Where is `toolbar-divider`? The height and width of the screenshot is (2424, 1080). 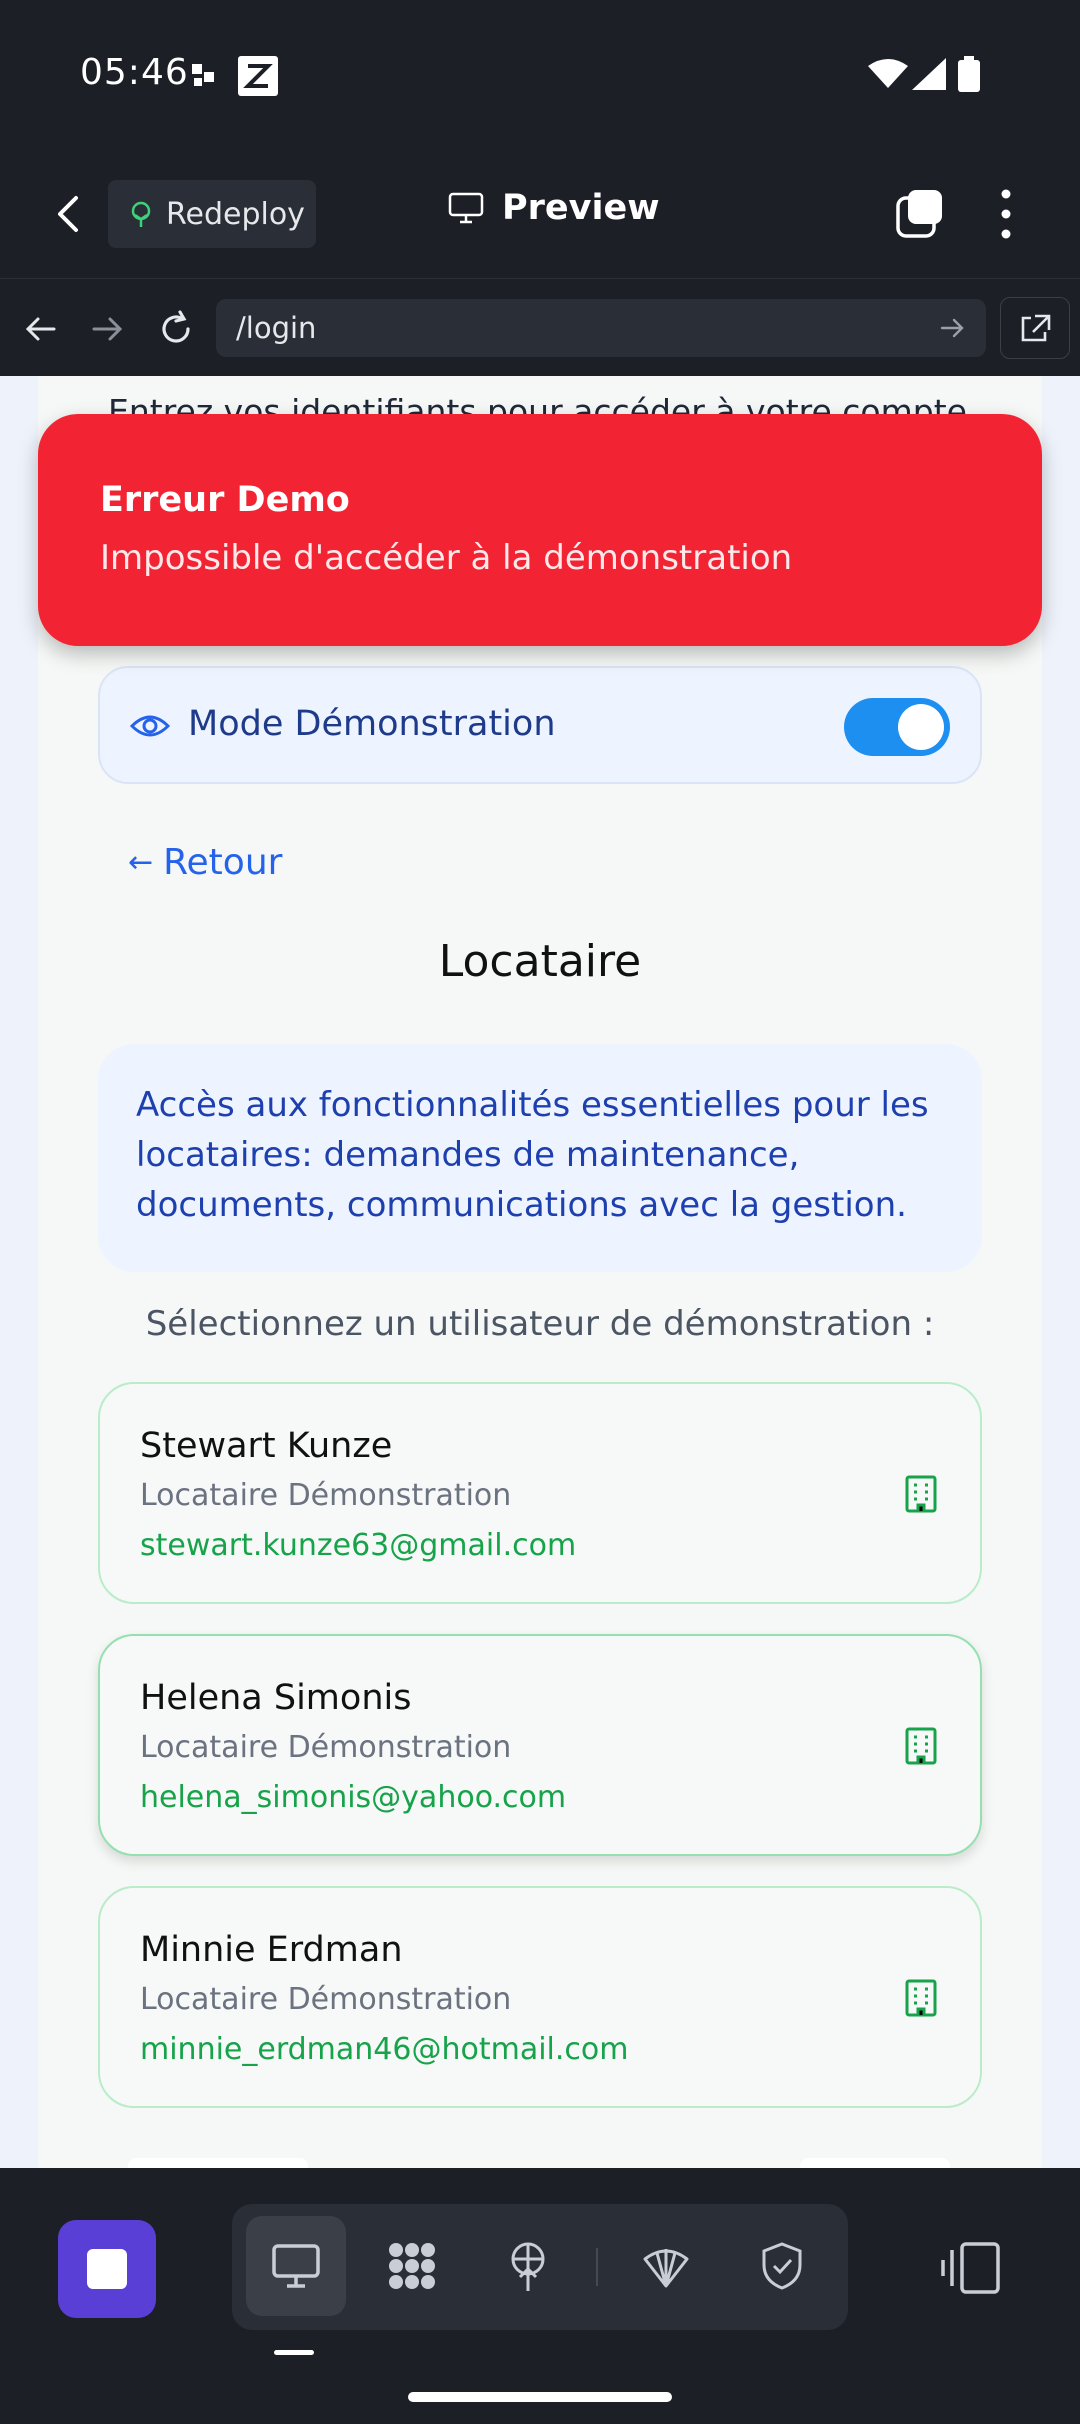 toolbar-divider is located at coordinates (597, 2267).